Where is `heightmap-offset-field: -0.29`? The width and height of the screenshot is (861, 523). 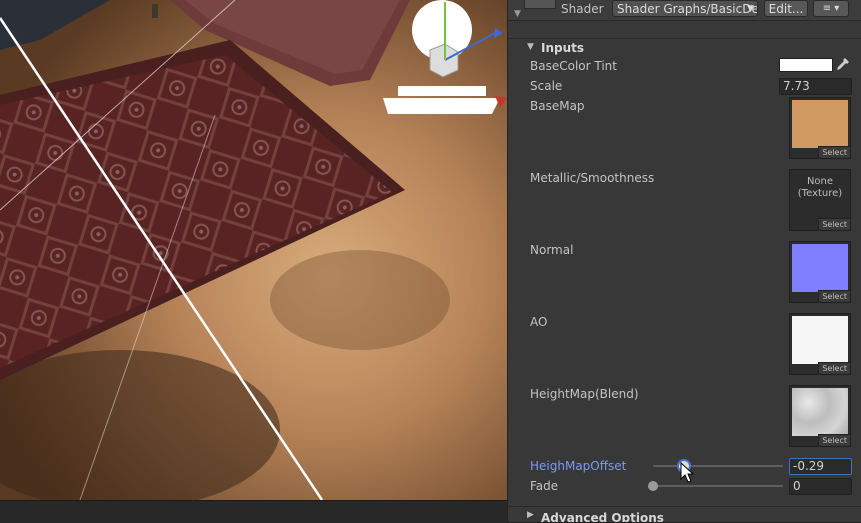 heightmap-offset-field: -0.29 is located at coordinates (820, 466).